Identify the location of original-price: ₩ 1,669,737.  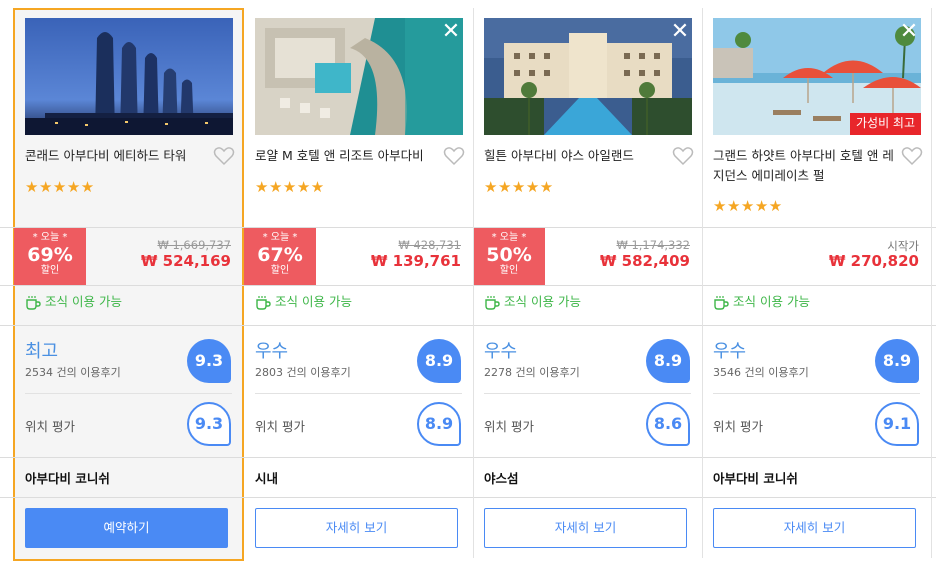
(194, 245).